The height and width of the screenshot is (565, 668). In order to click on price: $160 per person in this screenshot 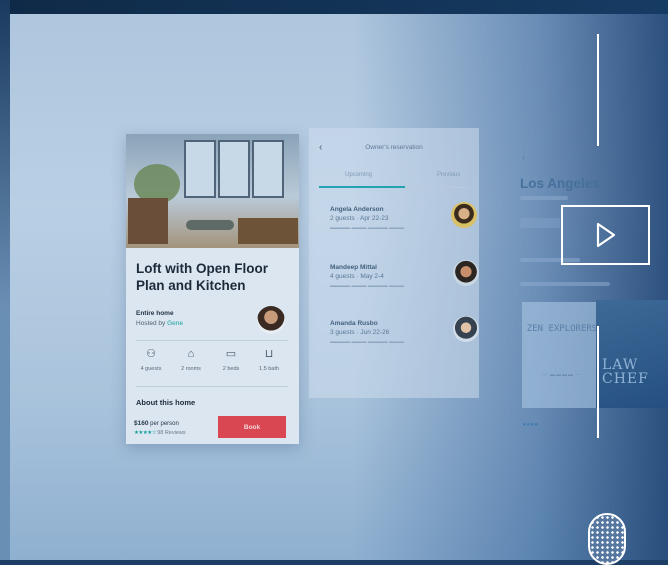, I will do `click(156, 423)`.